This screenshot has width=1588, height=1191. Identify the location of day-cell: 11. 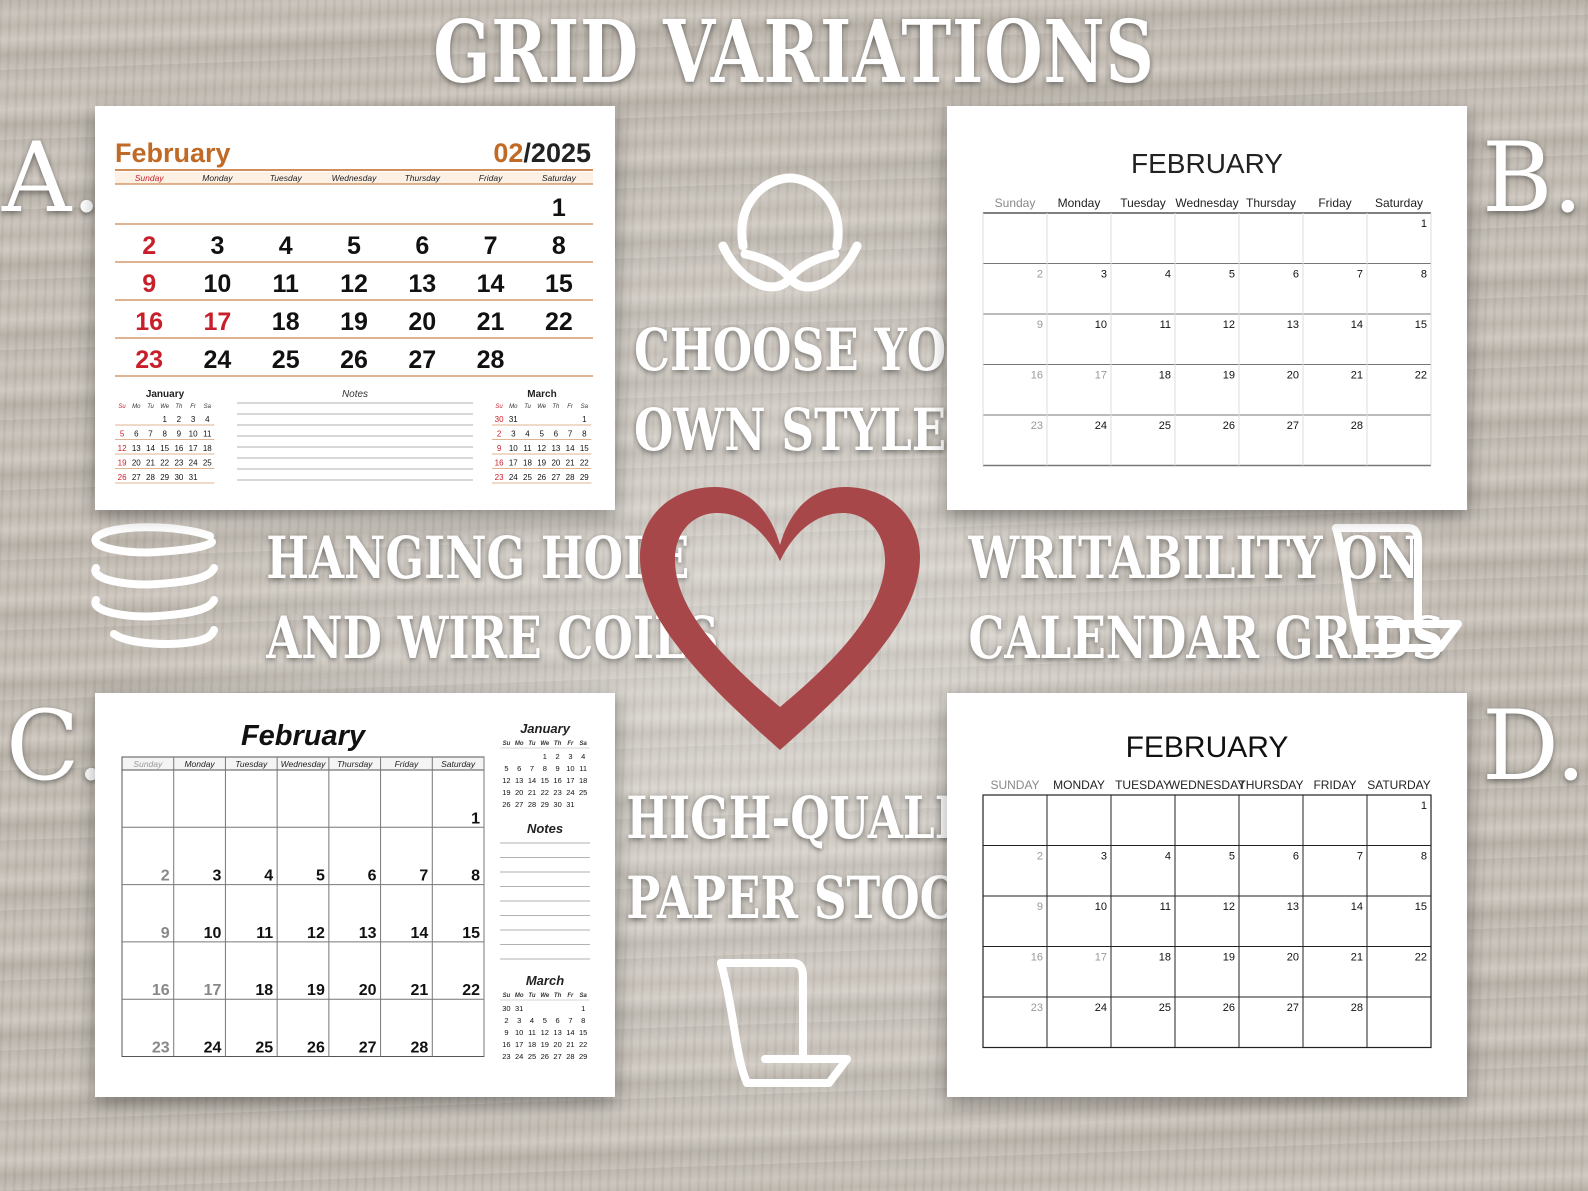
(264, 933).